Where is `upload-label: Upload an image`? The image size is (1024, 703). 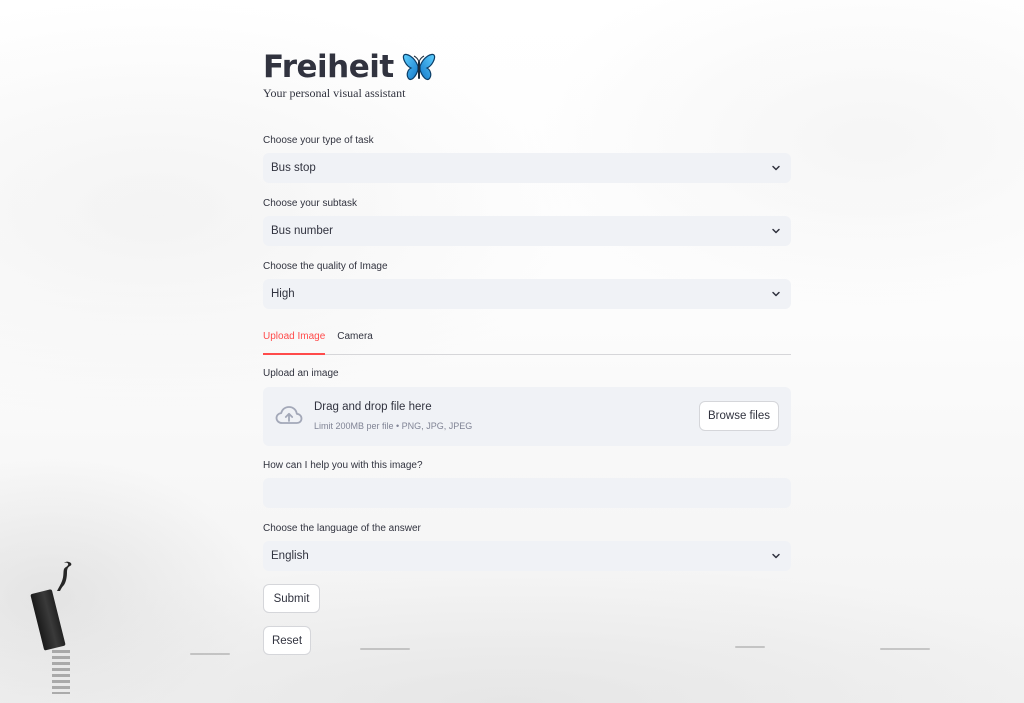
upload-label: Upload an image is located at coordinates (301, 373).